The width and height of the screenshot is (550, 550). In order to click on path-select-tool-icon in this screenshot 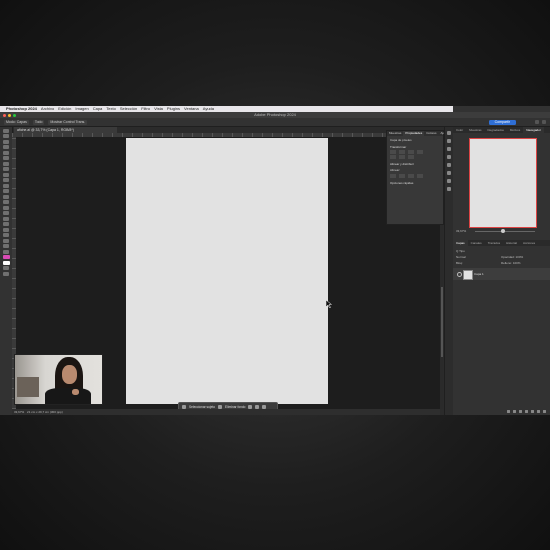, I will do `click(6, 229)`.